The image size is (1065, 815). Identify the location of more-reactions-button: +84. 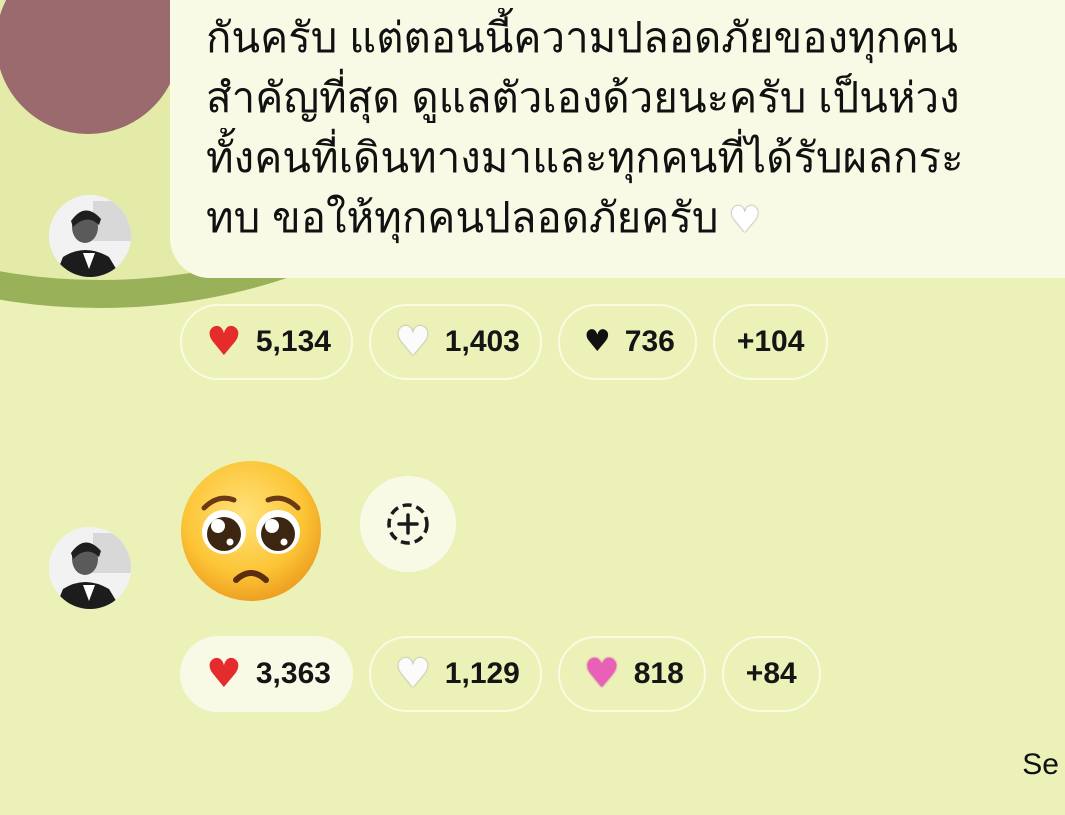
(771, 674).